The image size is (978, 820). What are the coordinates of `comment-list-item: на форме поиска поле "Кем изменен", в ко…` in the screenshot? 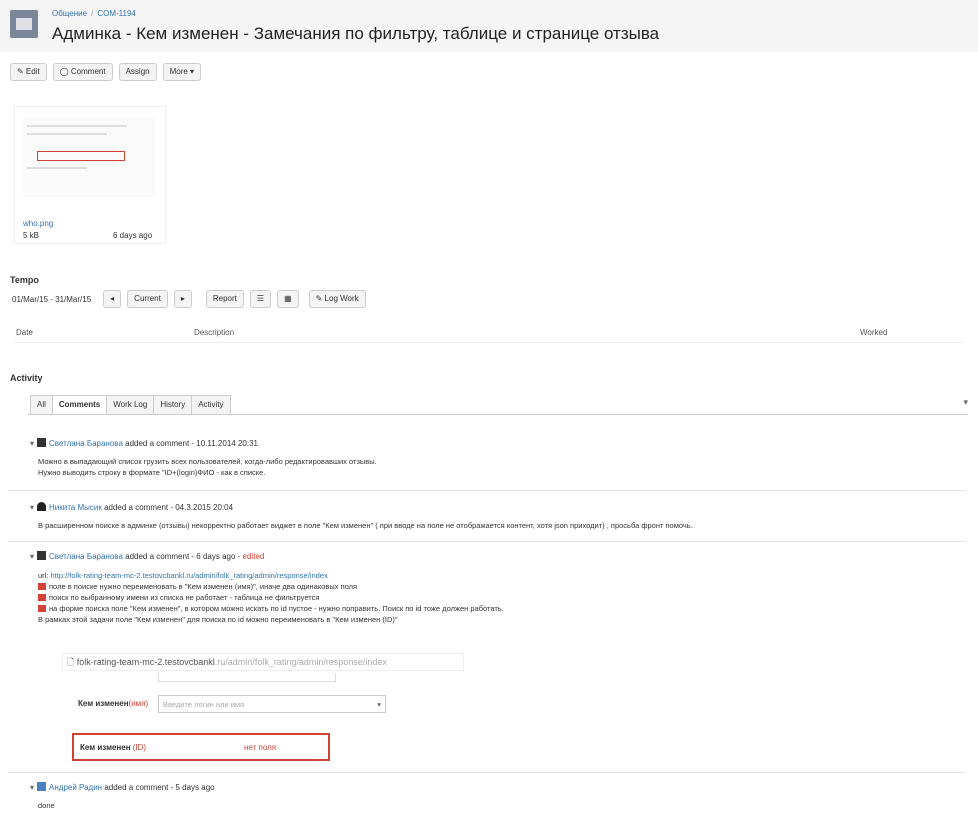 It's located at (276, 608).